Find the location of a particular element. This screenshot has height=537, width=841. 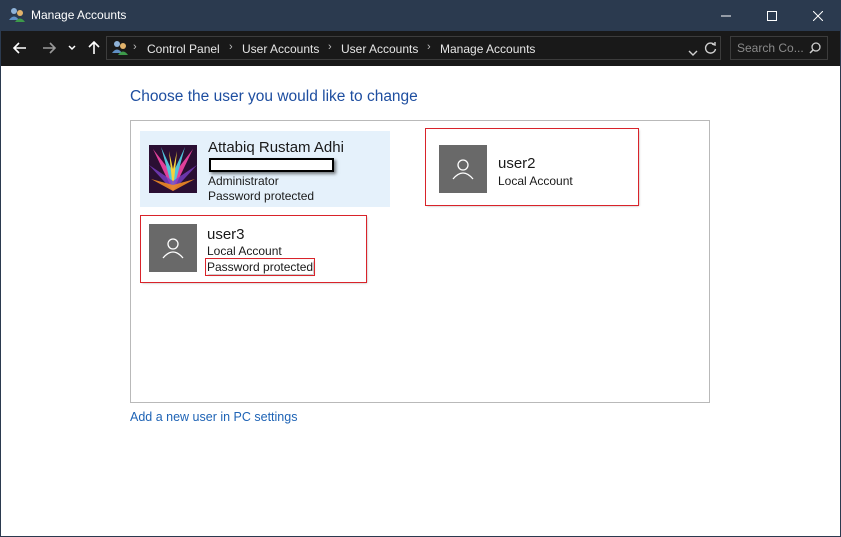

photo-avatar-icon is located at coordinates (173, 169).